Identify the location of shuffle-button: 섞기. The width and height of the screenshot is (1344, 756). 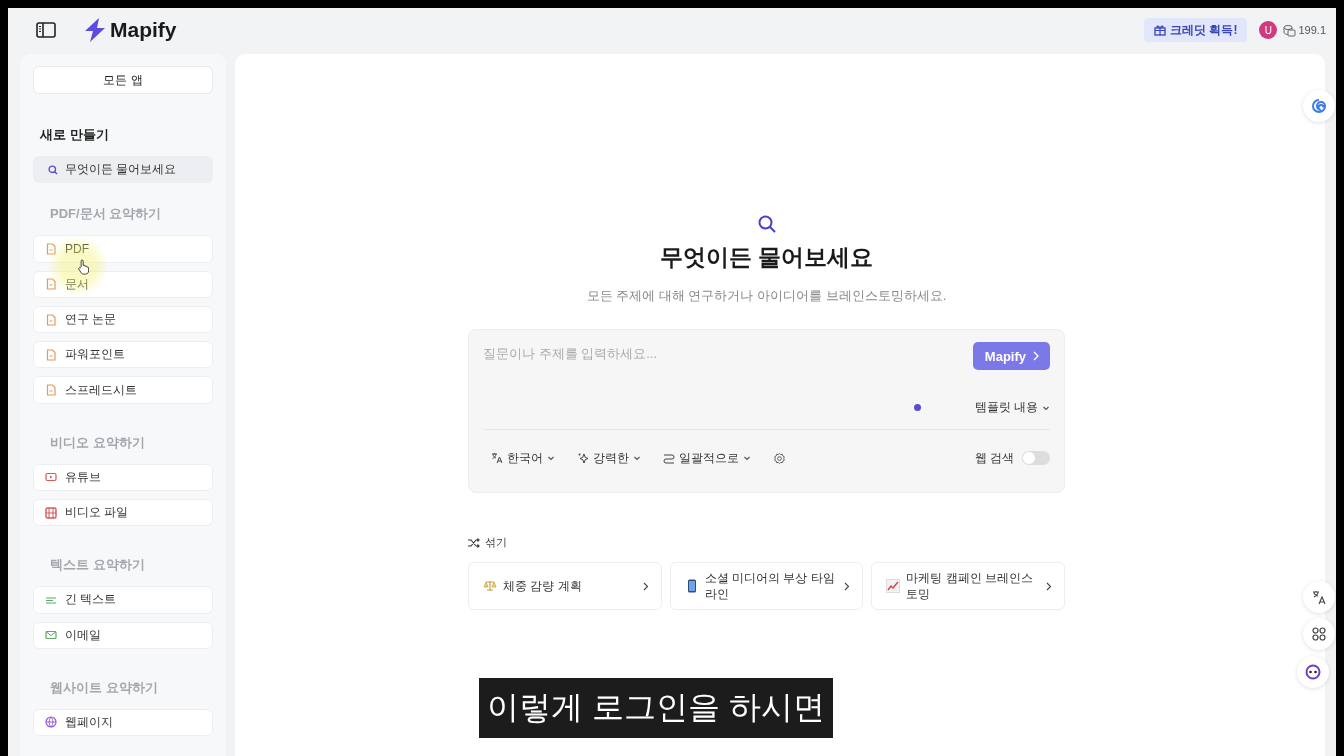
(487, 542).